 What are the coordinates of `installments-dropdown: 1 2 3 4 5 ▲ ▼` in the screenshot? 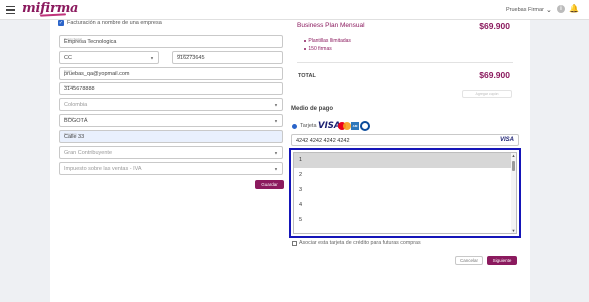 It's located at (405, 193).